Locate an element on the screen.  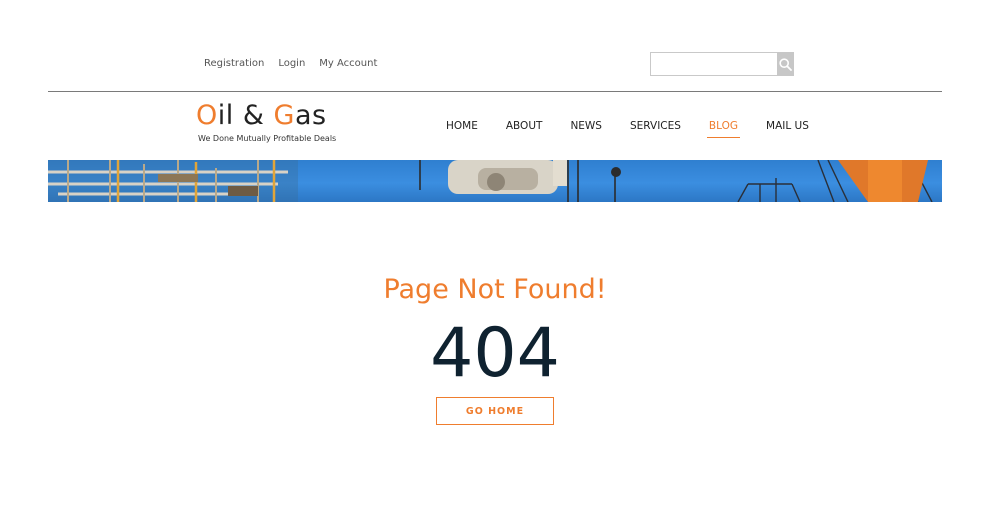
nav-about: ABOUT is located at coordinates (524, 129).